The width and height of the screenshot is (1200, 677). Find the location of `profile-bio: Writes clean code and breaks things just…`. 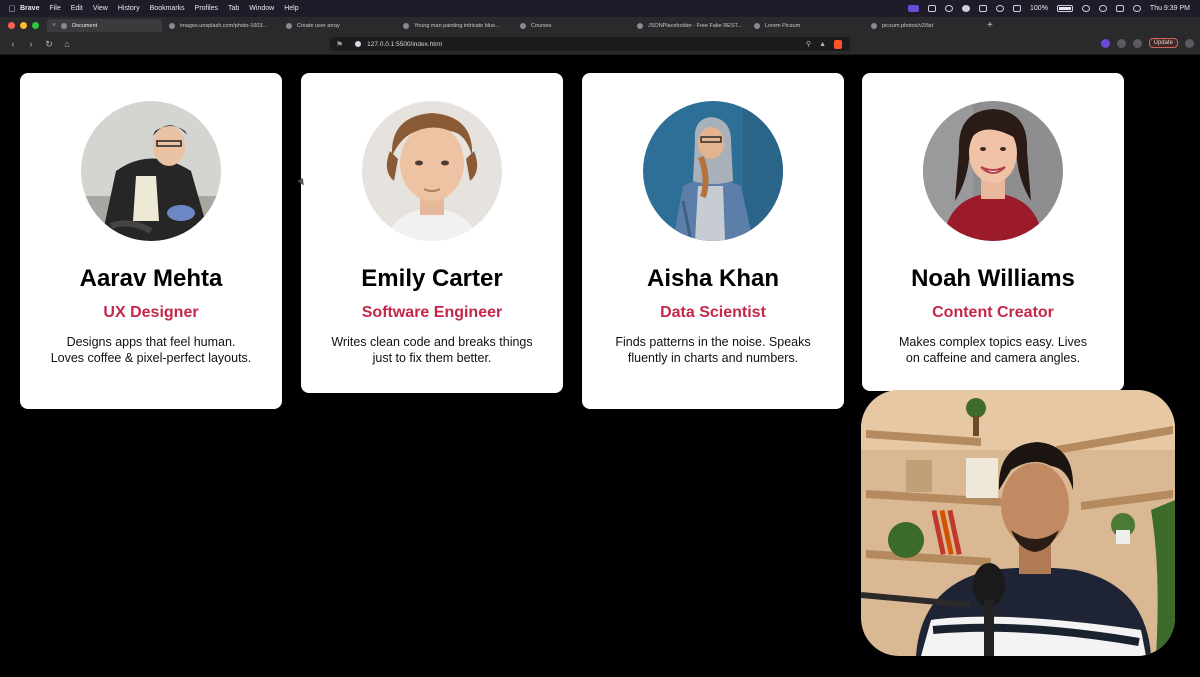

profile-bio: Writes clean code and breaks things just… is located at coordinates (432, 350).